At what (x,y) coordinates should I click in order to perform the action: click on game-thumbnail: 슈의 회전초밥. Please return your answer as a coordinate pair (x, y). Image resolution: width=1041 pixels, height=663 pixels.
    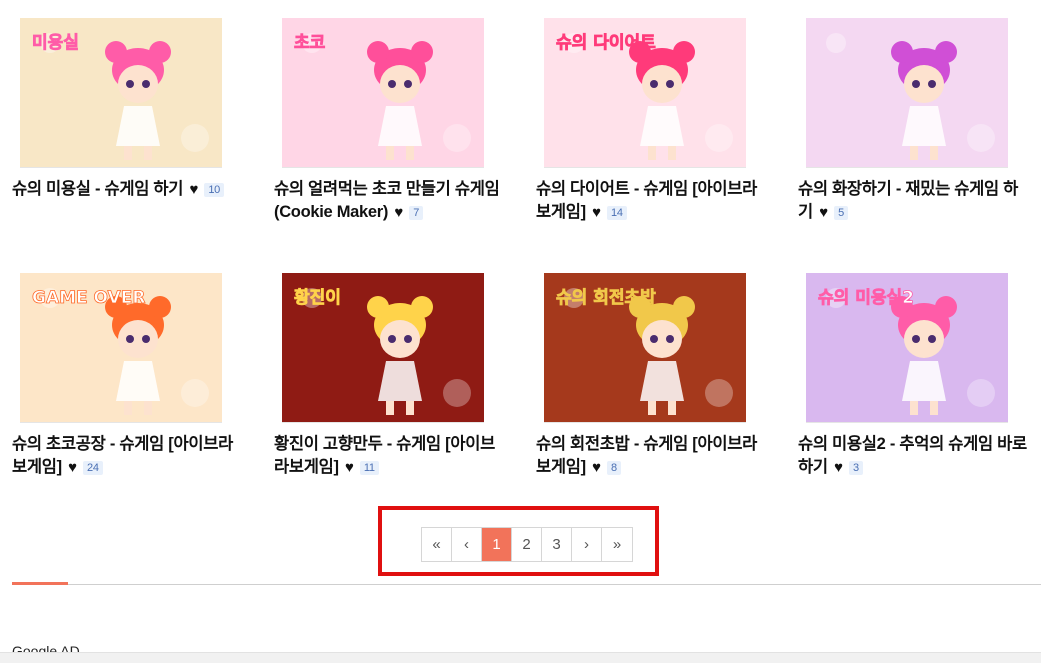
    Looking at the image, I should click on (645, 348).